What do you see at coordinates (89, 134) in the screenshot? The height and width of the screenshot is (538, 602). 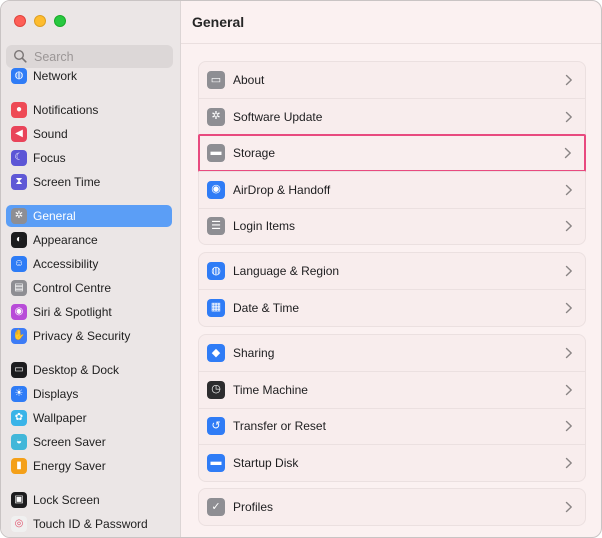 I see `sidebar-item-sound: ◀ Sound` at bounding box center [89, 134].